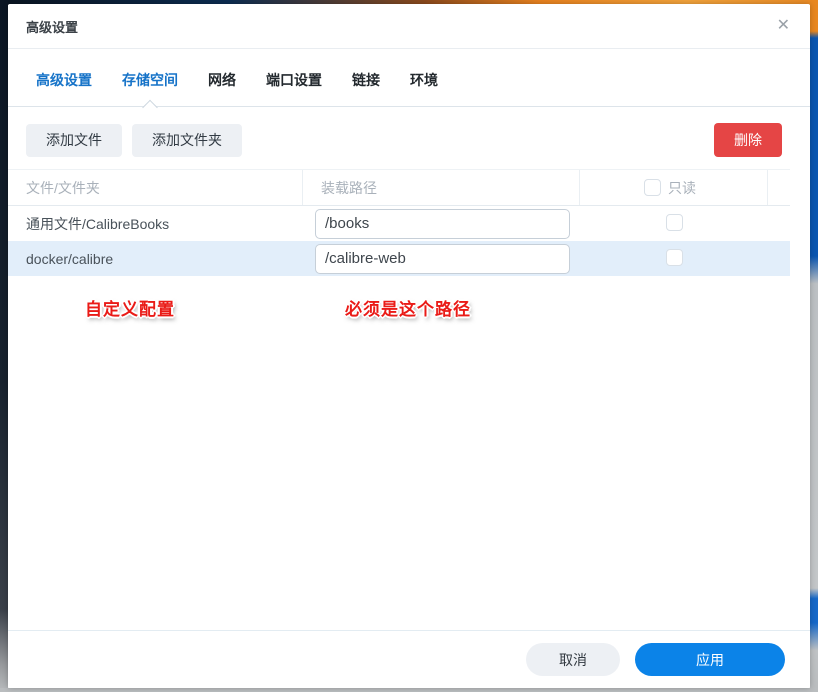 The height and width of the screenshot is (692, 818). Describe the element at coordinates (409, 138) in the screenshot. I see `storage-toolbar: 添加文件 添加文件夹 删除` at that location.